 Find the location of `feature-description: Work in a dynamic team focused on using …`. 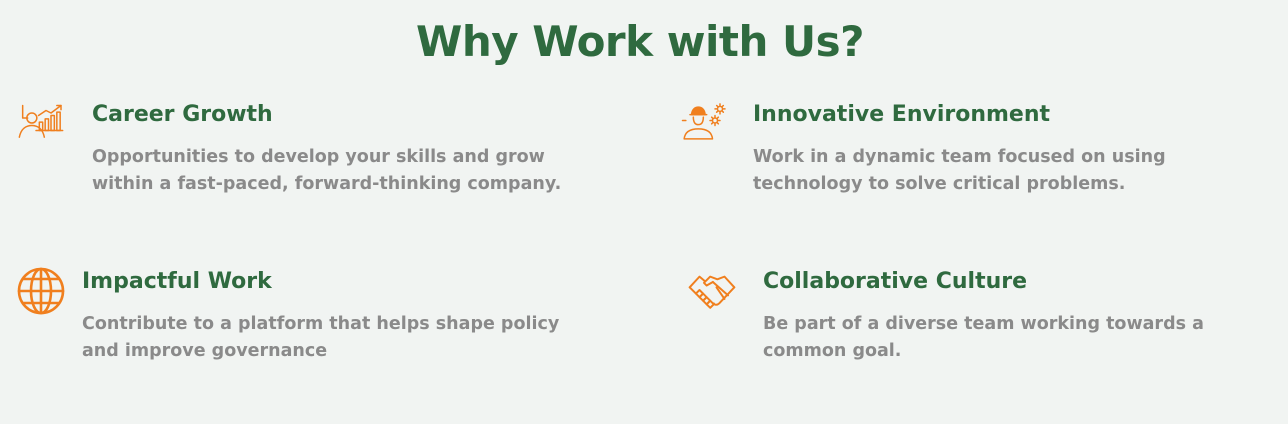

feature-description: Work in a dynamic team focused on using … is located at coordinates (959, 170).